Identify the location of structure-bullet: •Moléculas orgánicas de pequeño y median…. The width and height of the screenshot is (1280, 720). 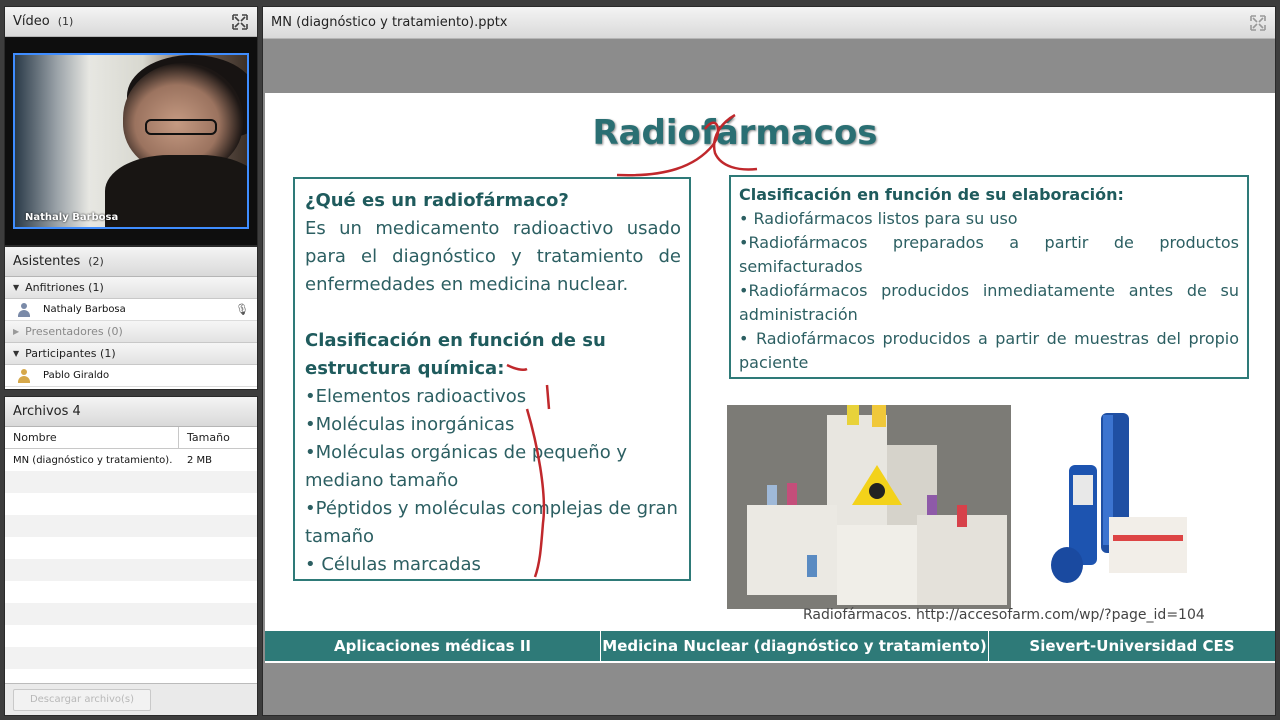
(466, 466).